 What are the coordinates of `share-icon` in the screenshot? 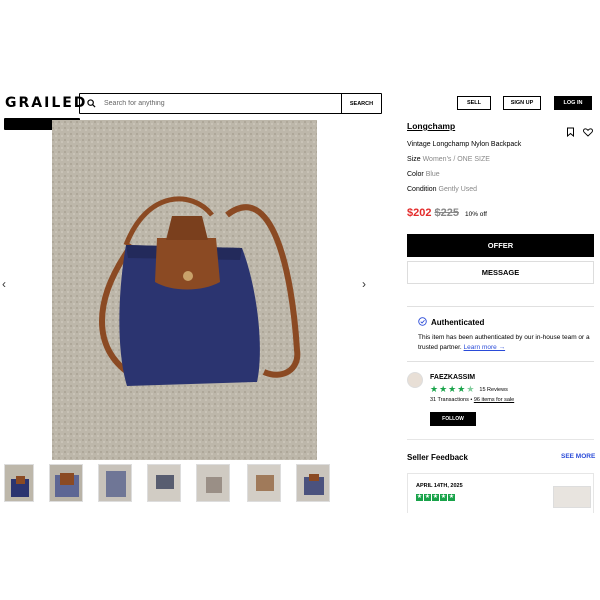 It's located at (570, 133).